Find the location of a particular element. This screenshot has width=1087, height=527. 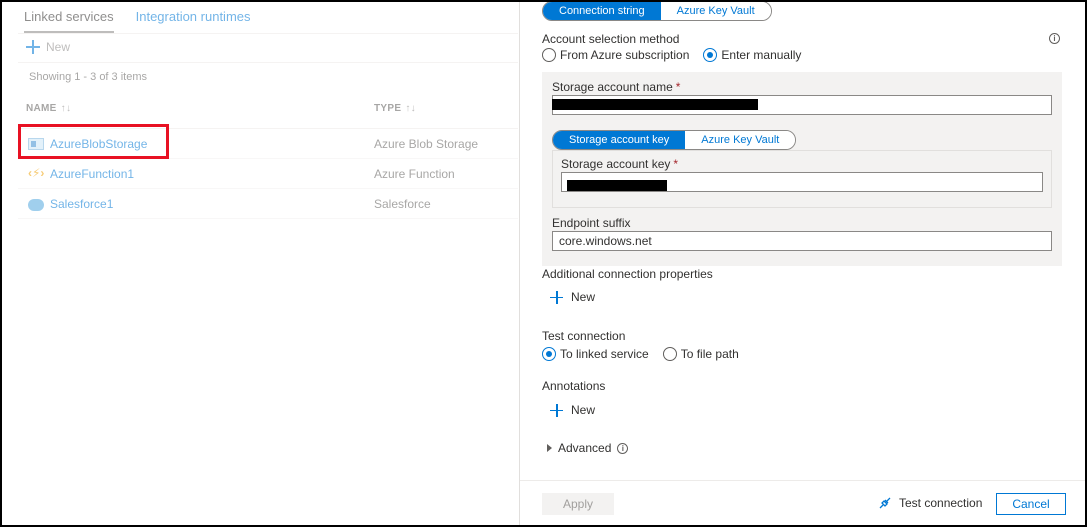

linked-service-type: Azure Function is located at coordinates (414, 173).